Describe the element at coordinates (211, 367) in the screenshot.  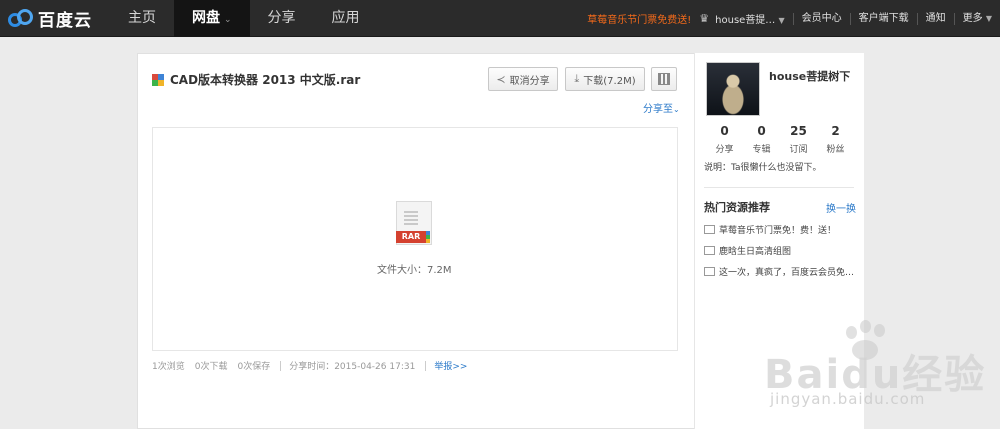
I see `download-count: 0次下载` at that location.